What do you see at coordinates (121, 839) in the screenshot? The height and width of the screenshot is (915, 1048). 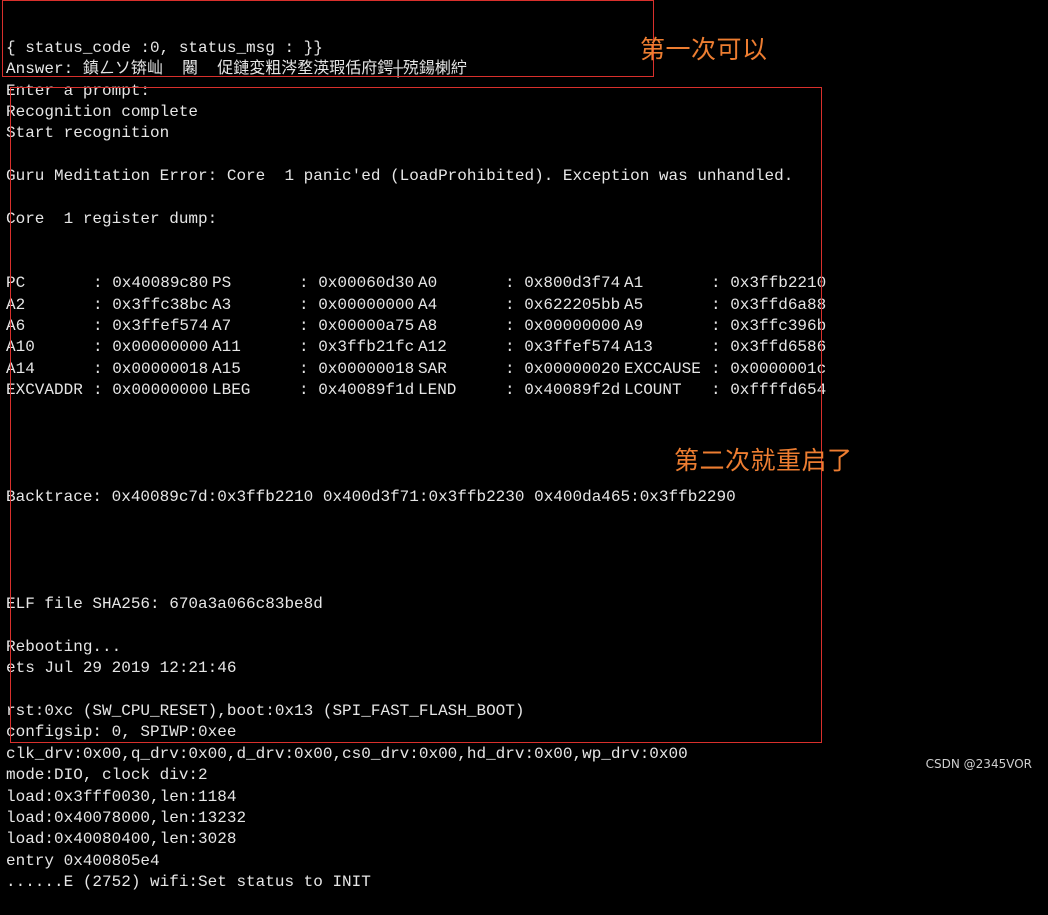 I see `log-line: load:0x40080400,len:3028` at bounding box center [121, 839].